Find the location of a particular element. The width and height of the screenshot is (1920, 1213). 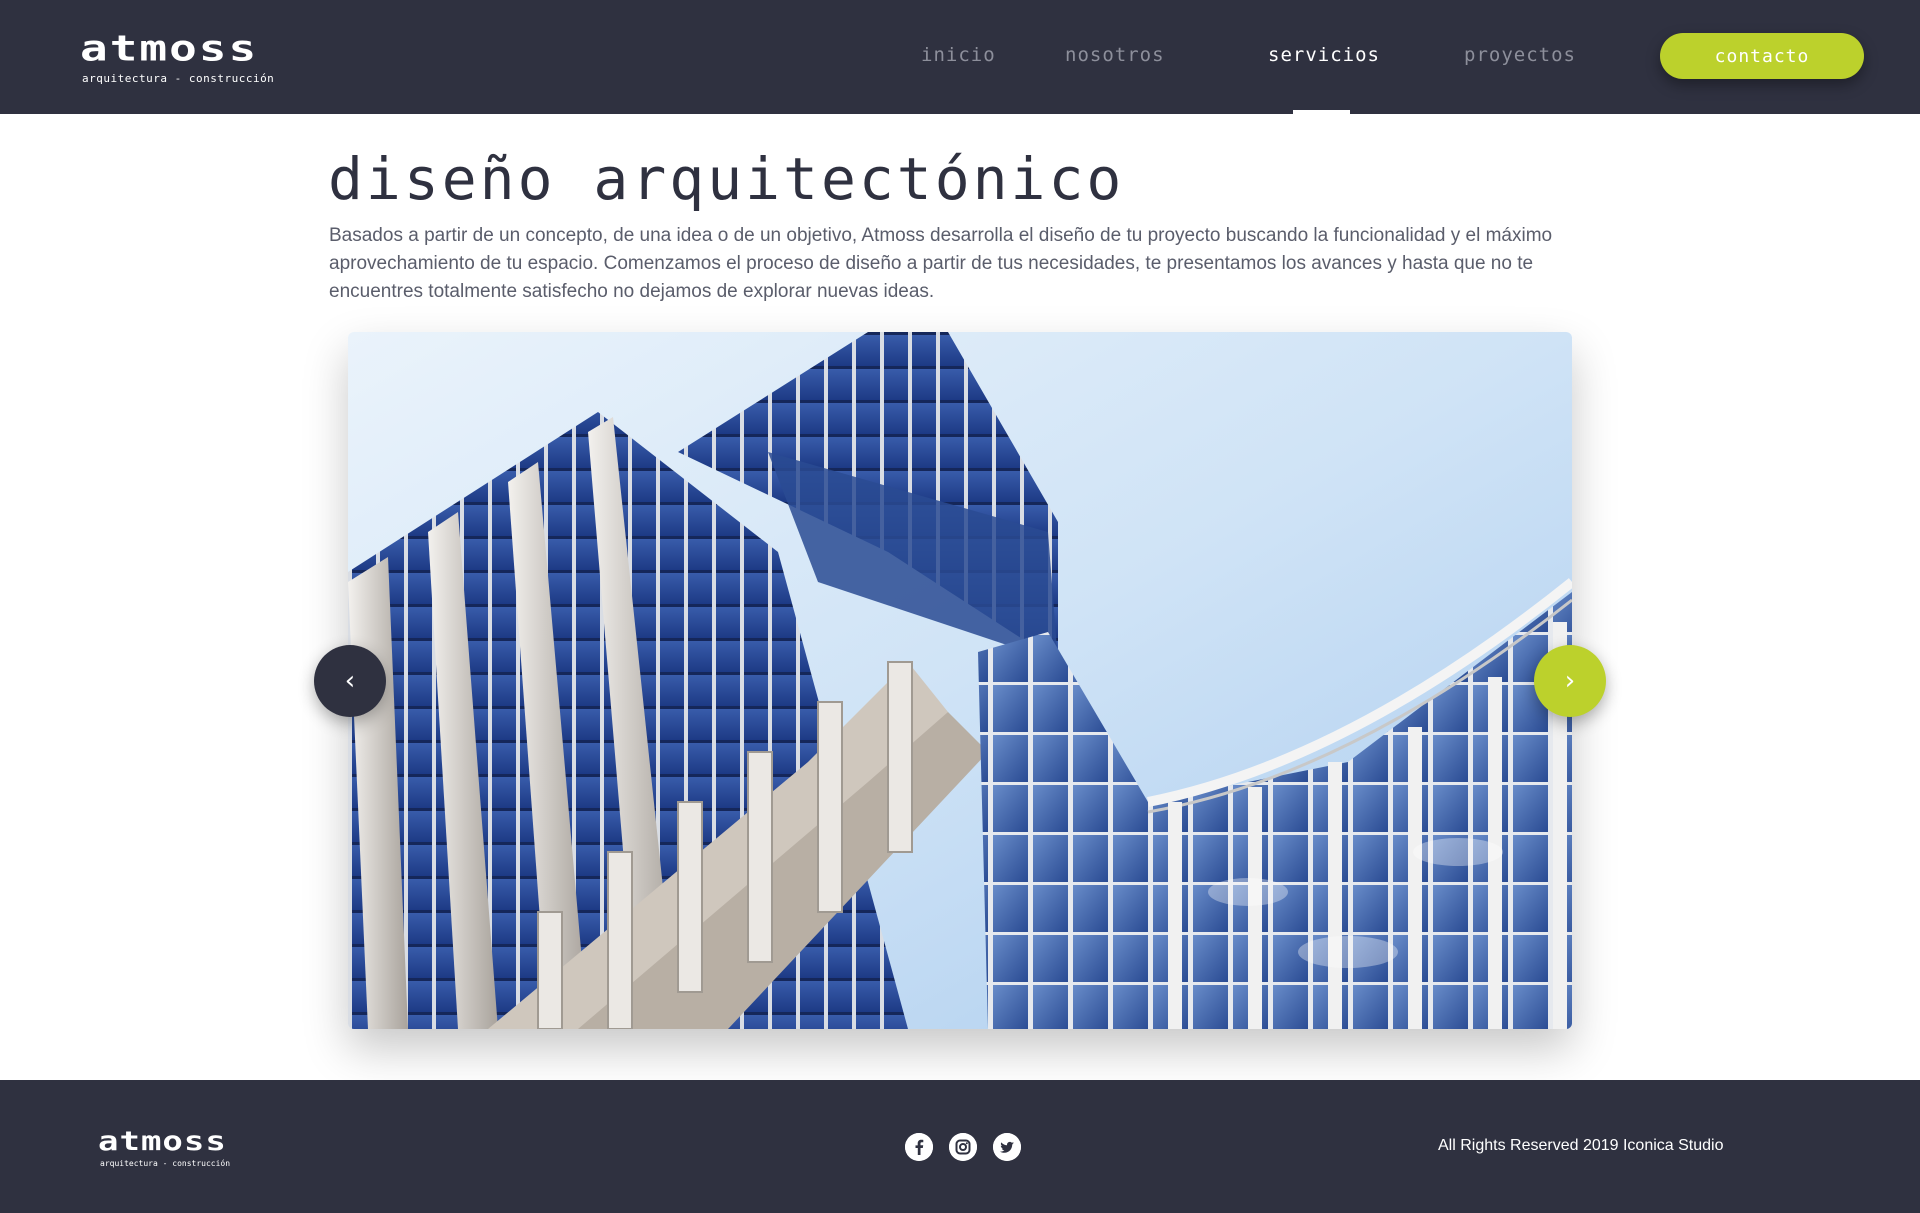

copyright-text: All Rights Reserved 2019 Iconica Studio is located at coordinates (1581, 1145).